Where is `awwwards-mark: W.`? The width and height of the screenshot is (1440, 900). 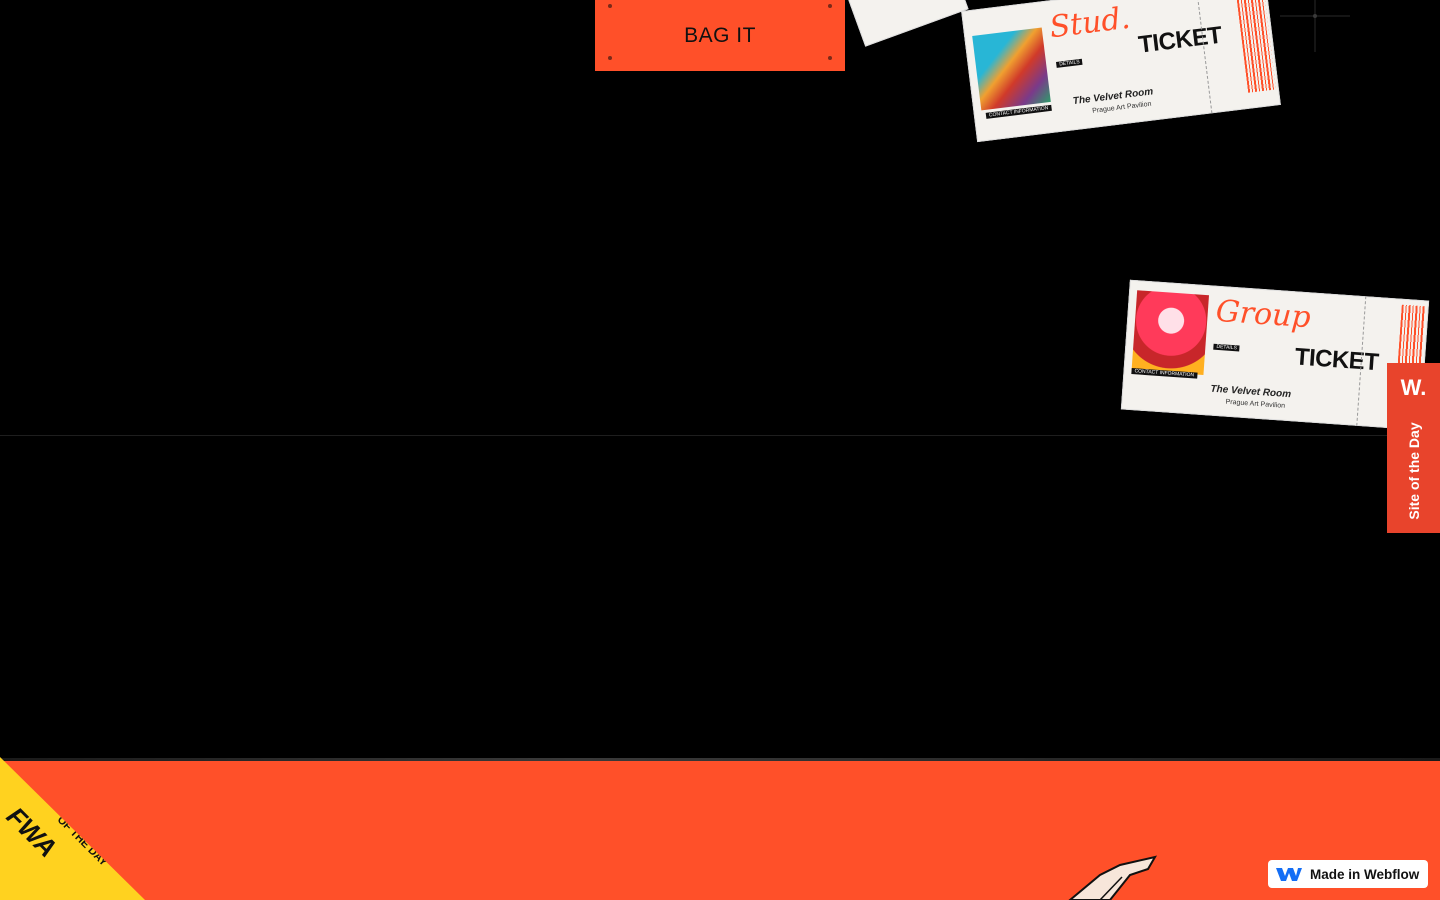 awwwards-mark: W. is located at coordinates (1413, 387).